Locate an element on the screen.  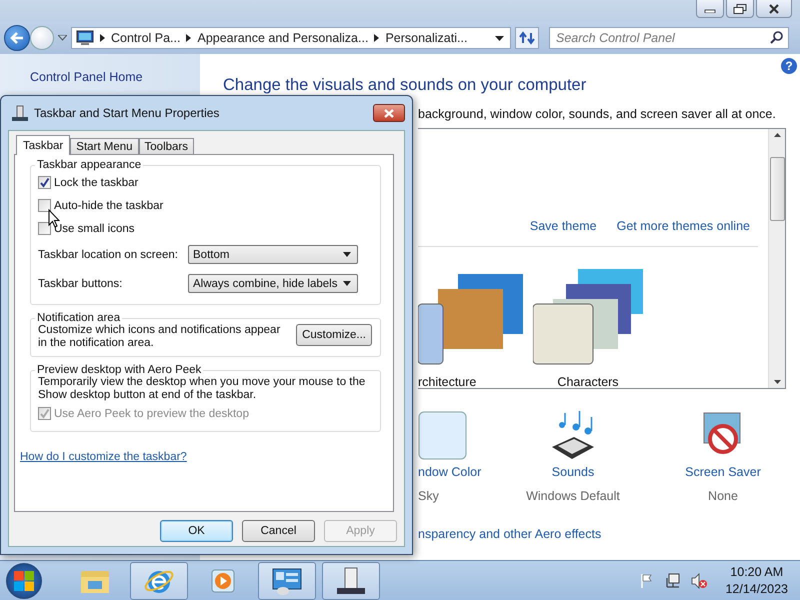
dropdown-label: Taskbar buttons: is located at coordinates (81, 284).